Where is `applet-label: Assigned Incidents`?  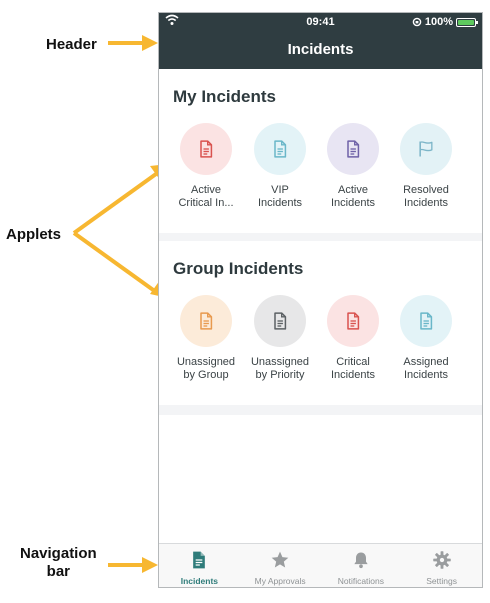
applet-label: Assigned Incidents is located at coordinates (426, 369).